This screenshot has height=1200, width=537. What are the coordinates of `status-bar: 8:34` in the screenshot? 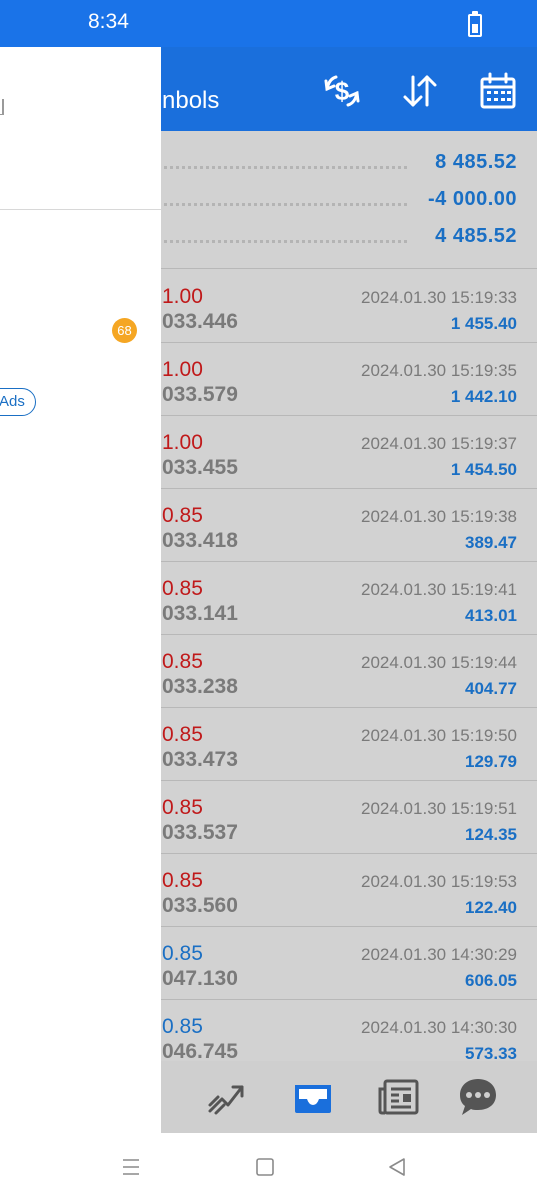 It's located at (268, 23).